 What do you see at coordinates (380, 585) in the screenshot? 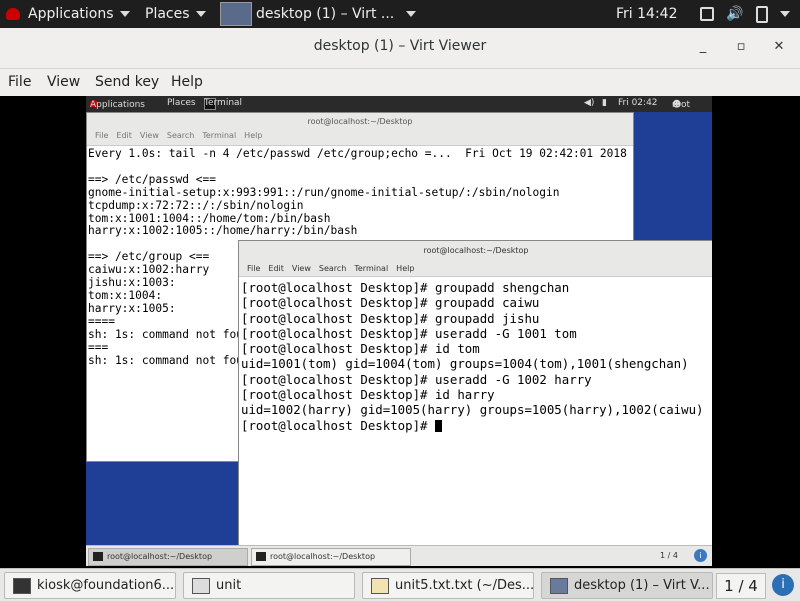
I see `text-editor-icon` at bounding box center [380, 585].